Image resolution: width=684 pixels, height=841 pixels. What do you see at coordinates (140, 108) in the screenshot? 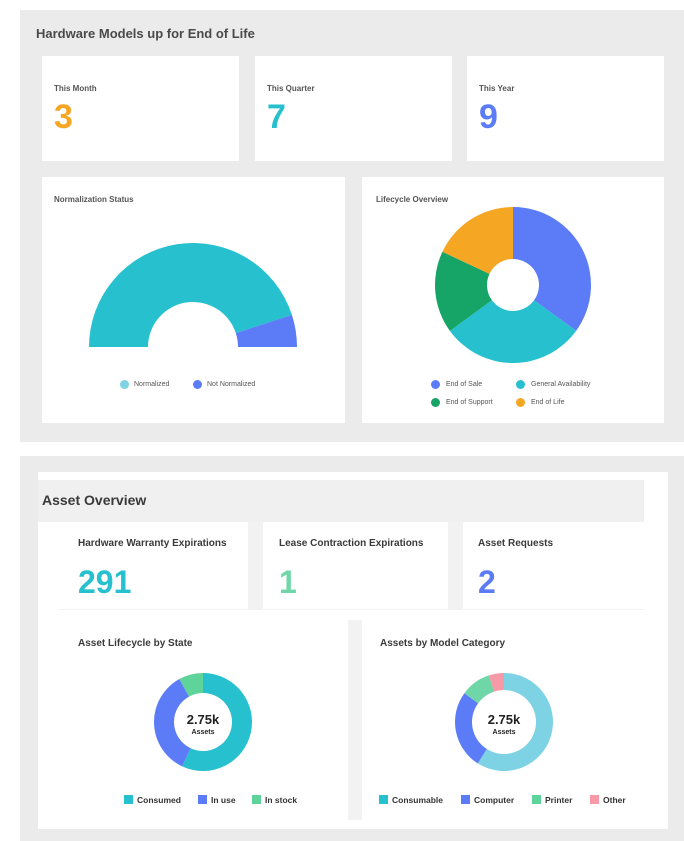
I see `this-month-card: This Month 3` at bounding box center [140, 108].